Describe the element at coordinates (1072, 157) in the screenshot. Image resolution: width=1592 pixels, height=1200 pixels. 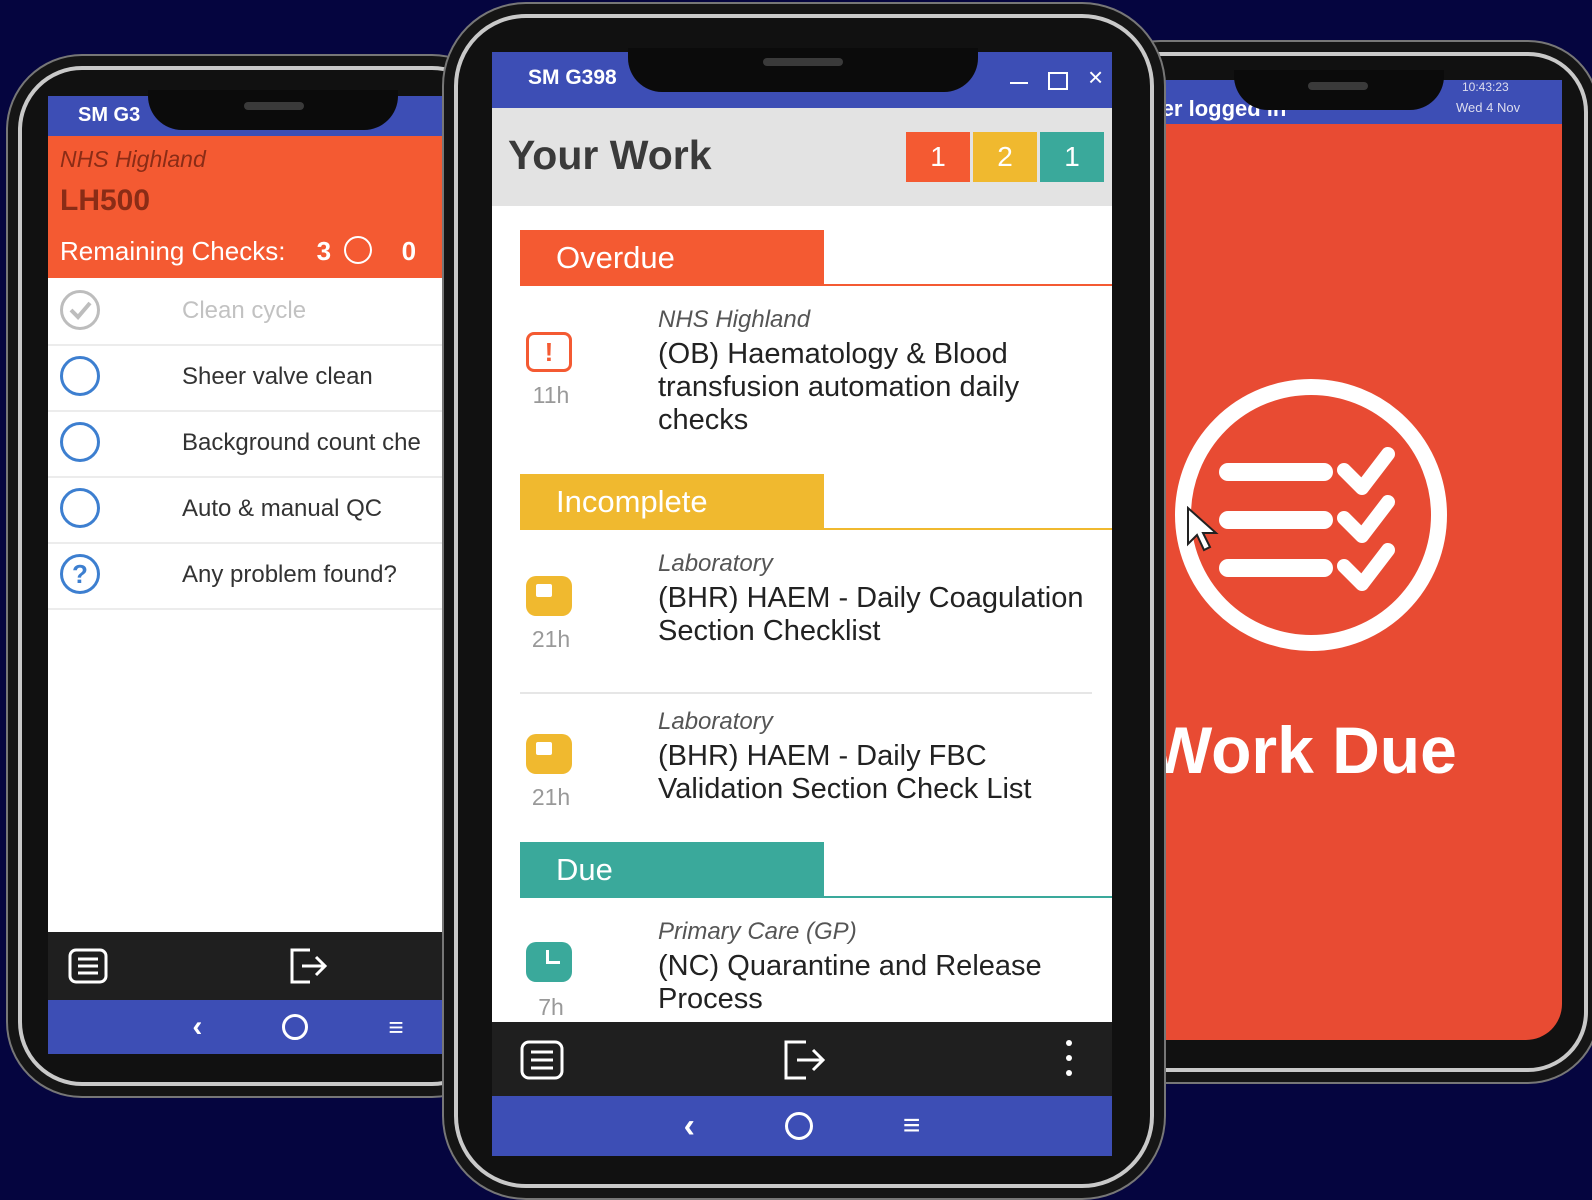
I see `due-count-badge: 1` at that location.